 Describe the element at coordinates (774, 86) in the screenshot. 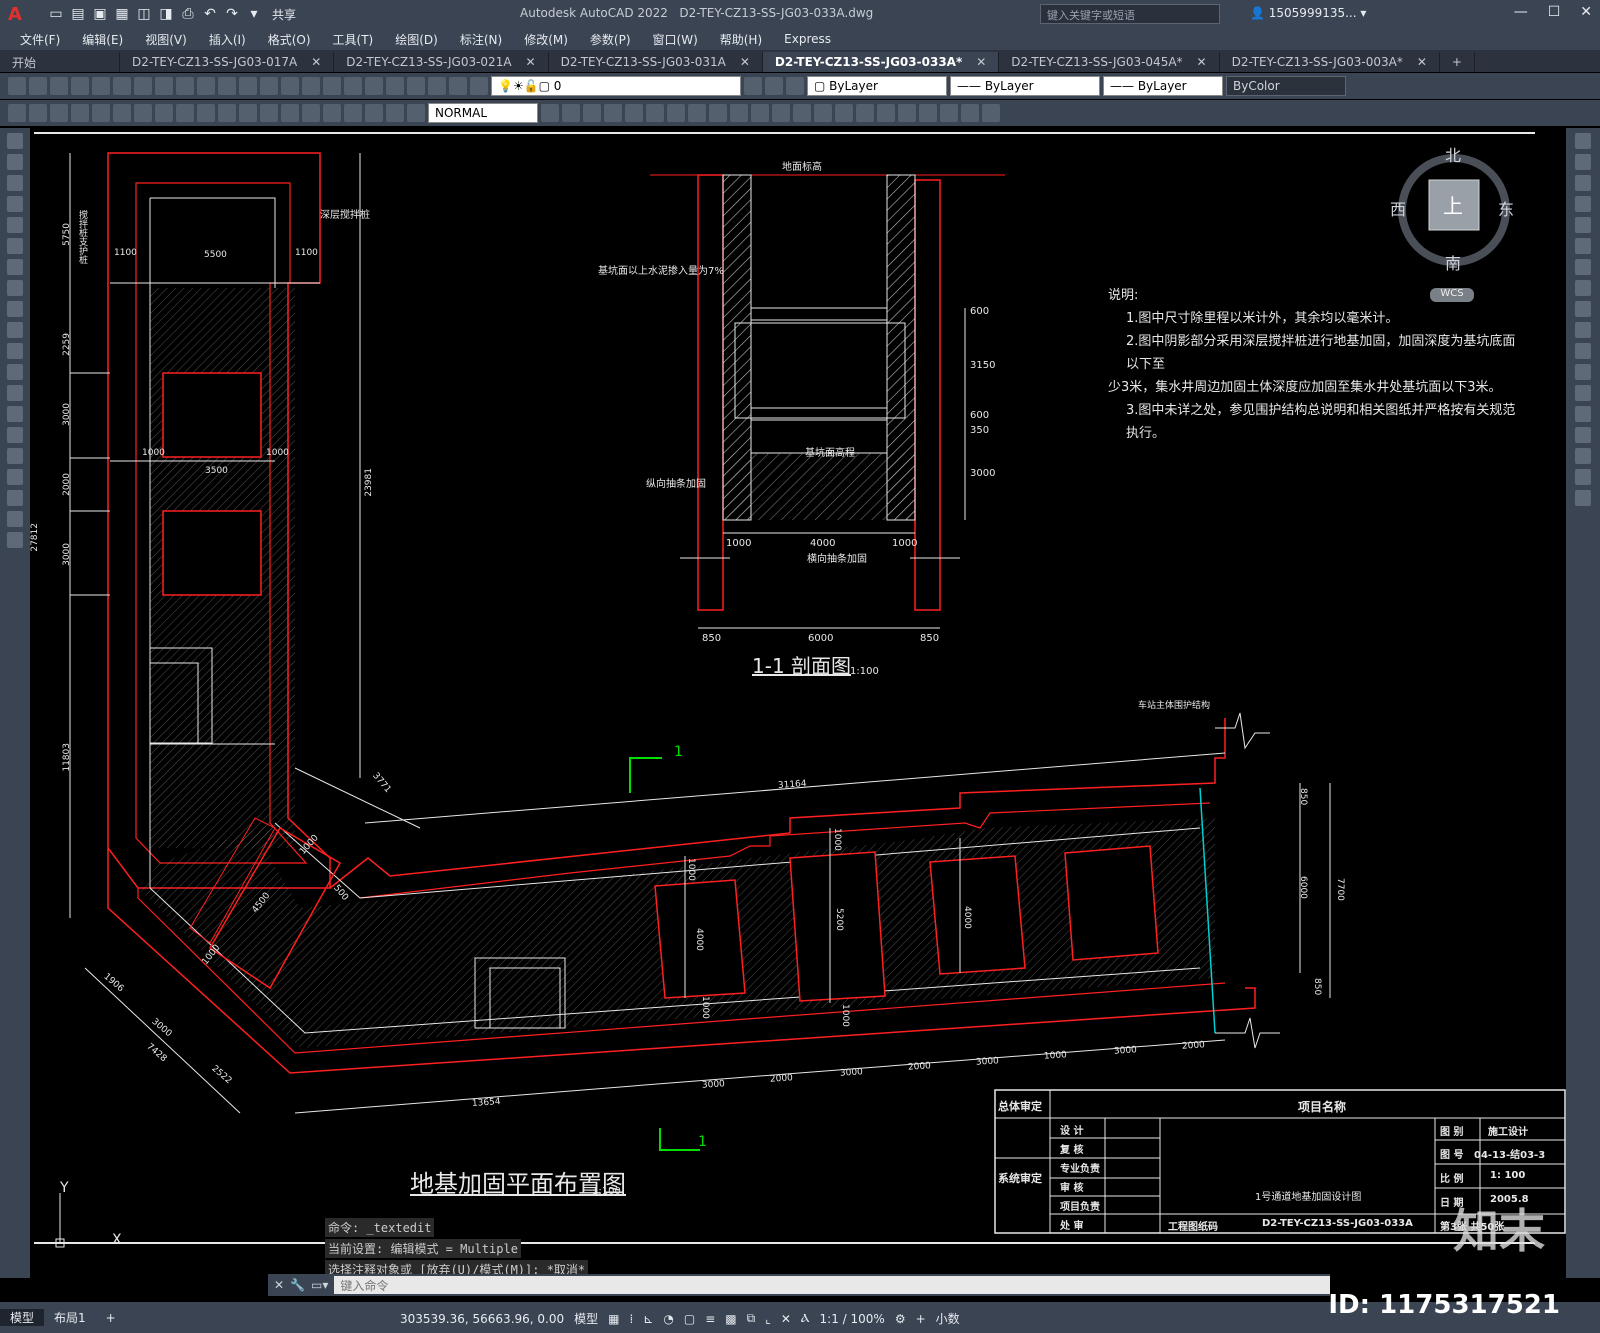

I see `layer-previous-icon` at that location.